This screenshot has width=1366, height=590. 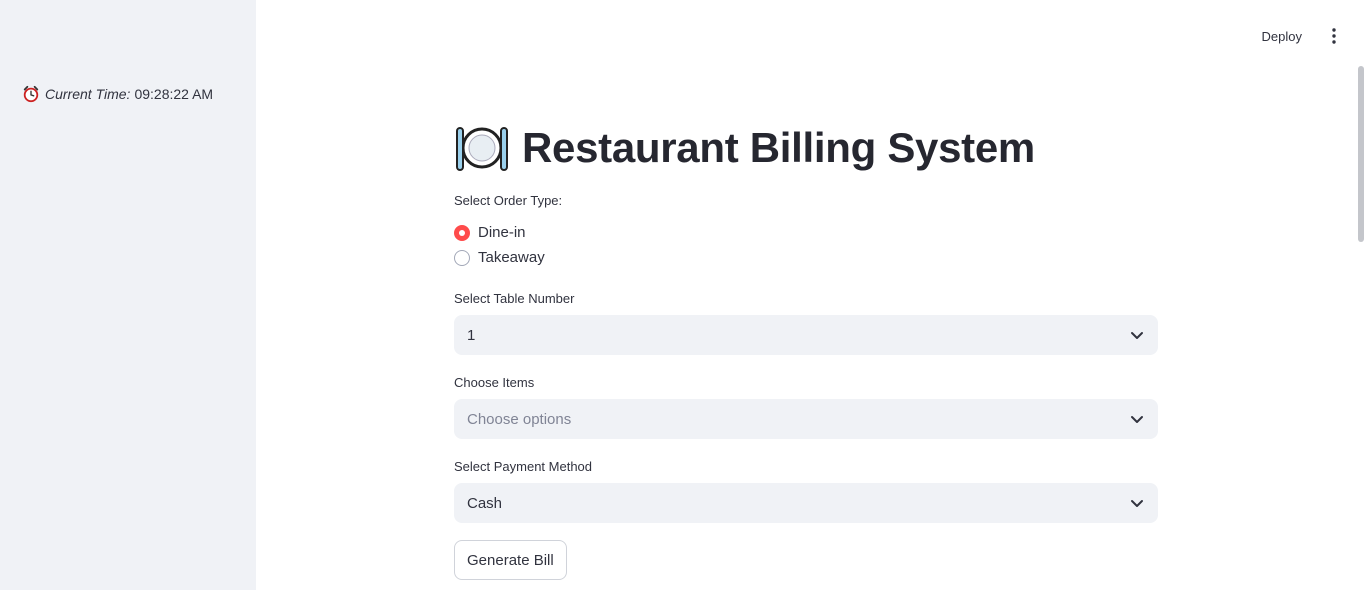 I want to click on current-time: Current Time: 09:28:22 AM, so click(x=117, y=94).